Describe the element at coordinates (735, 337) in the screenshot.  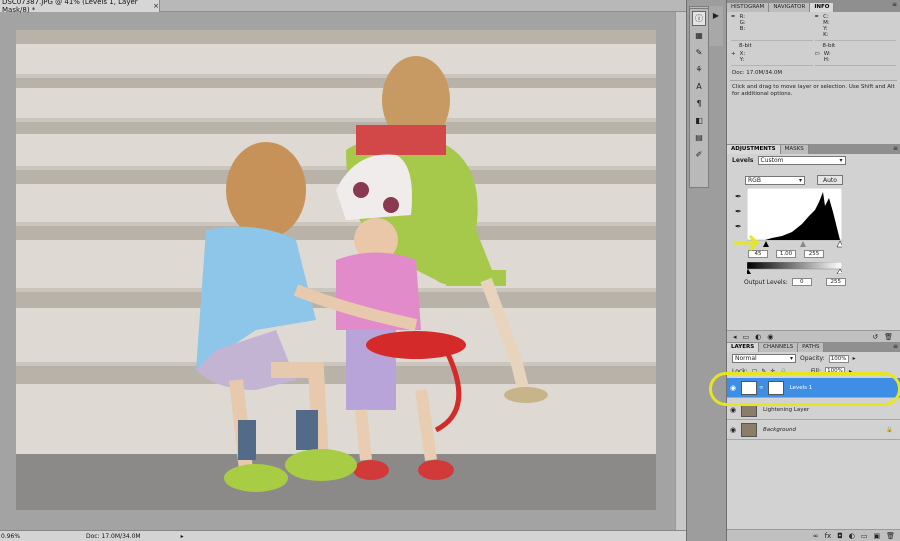
I see `return-to-list-icon: ◂` at that location.